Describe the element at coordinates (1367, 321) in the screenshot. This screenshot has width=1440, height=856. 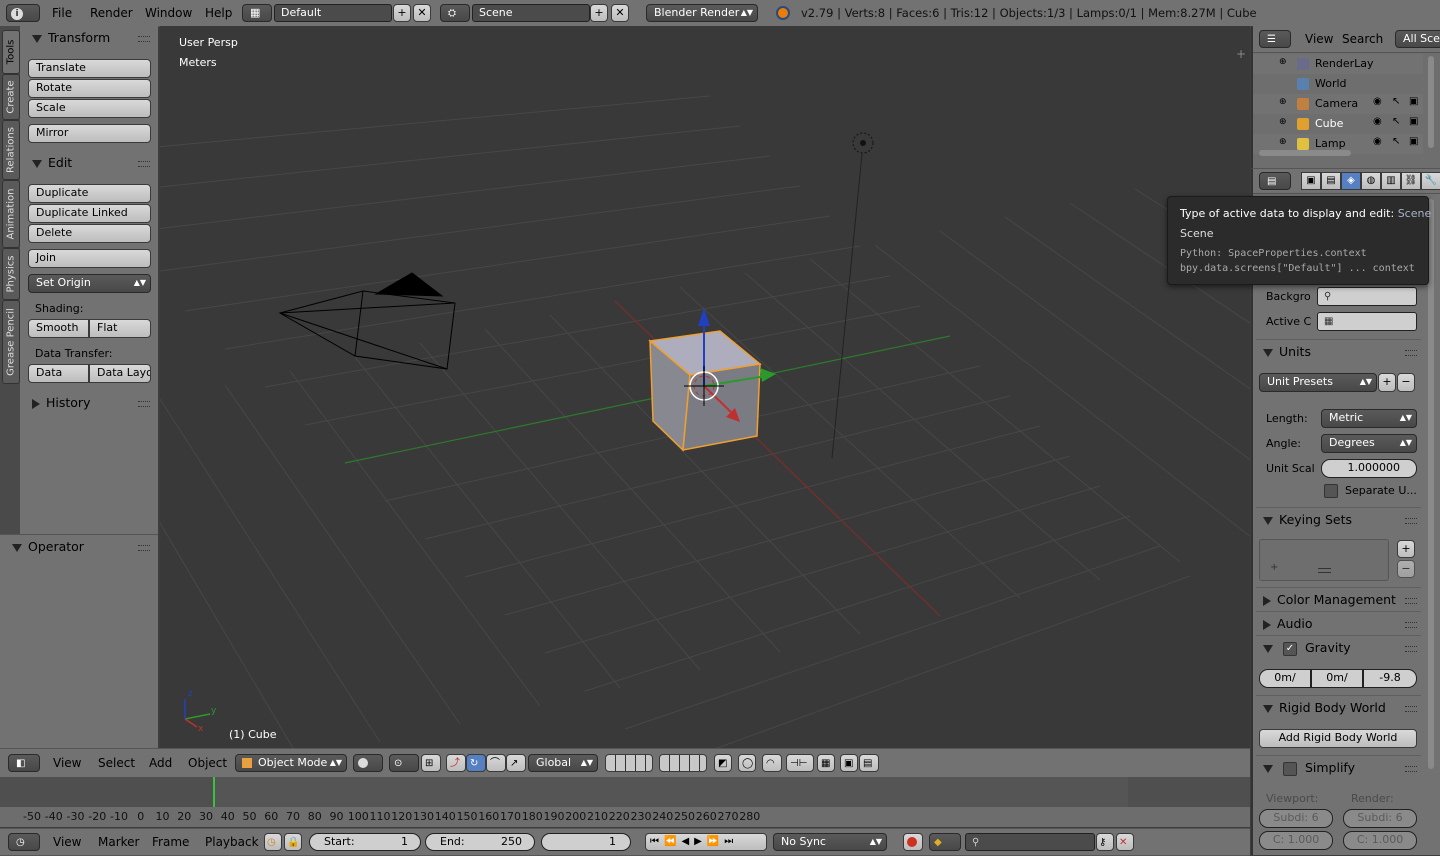
I see `active-clip-field: ▦` at that location.